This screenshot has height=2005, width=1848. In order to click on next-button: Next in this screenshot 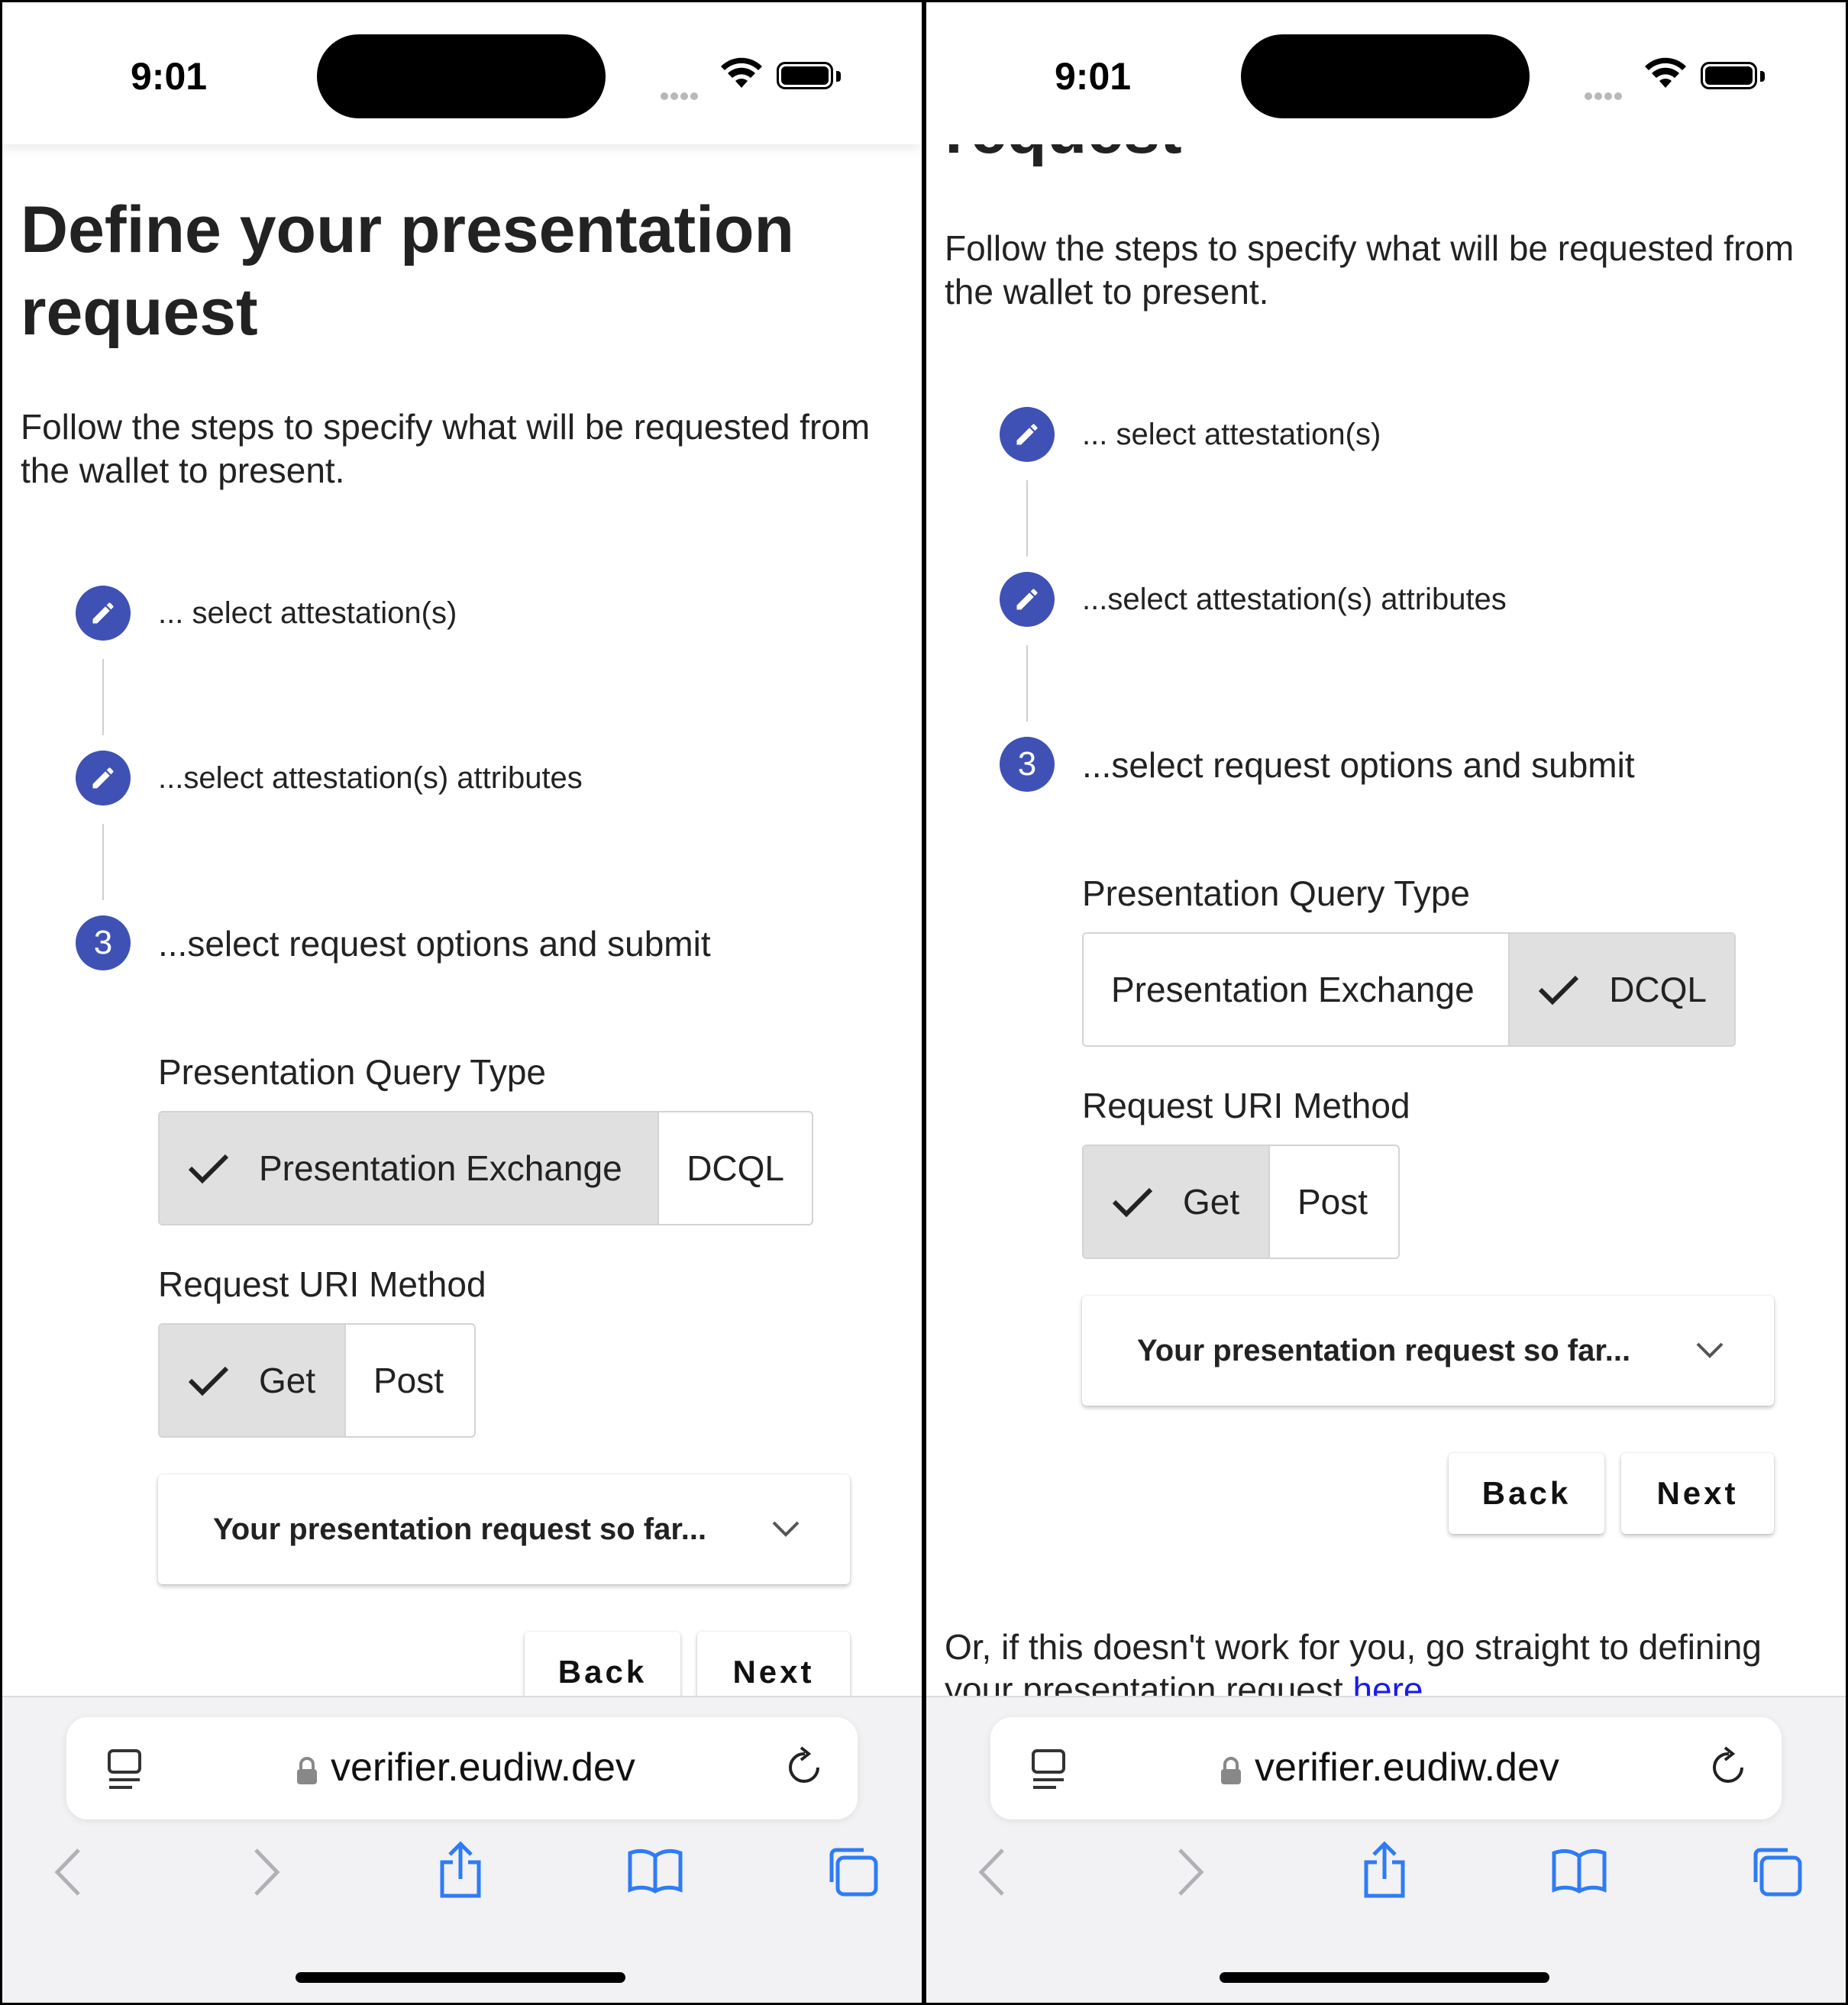, I will do `click(1697, 1493)`.